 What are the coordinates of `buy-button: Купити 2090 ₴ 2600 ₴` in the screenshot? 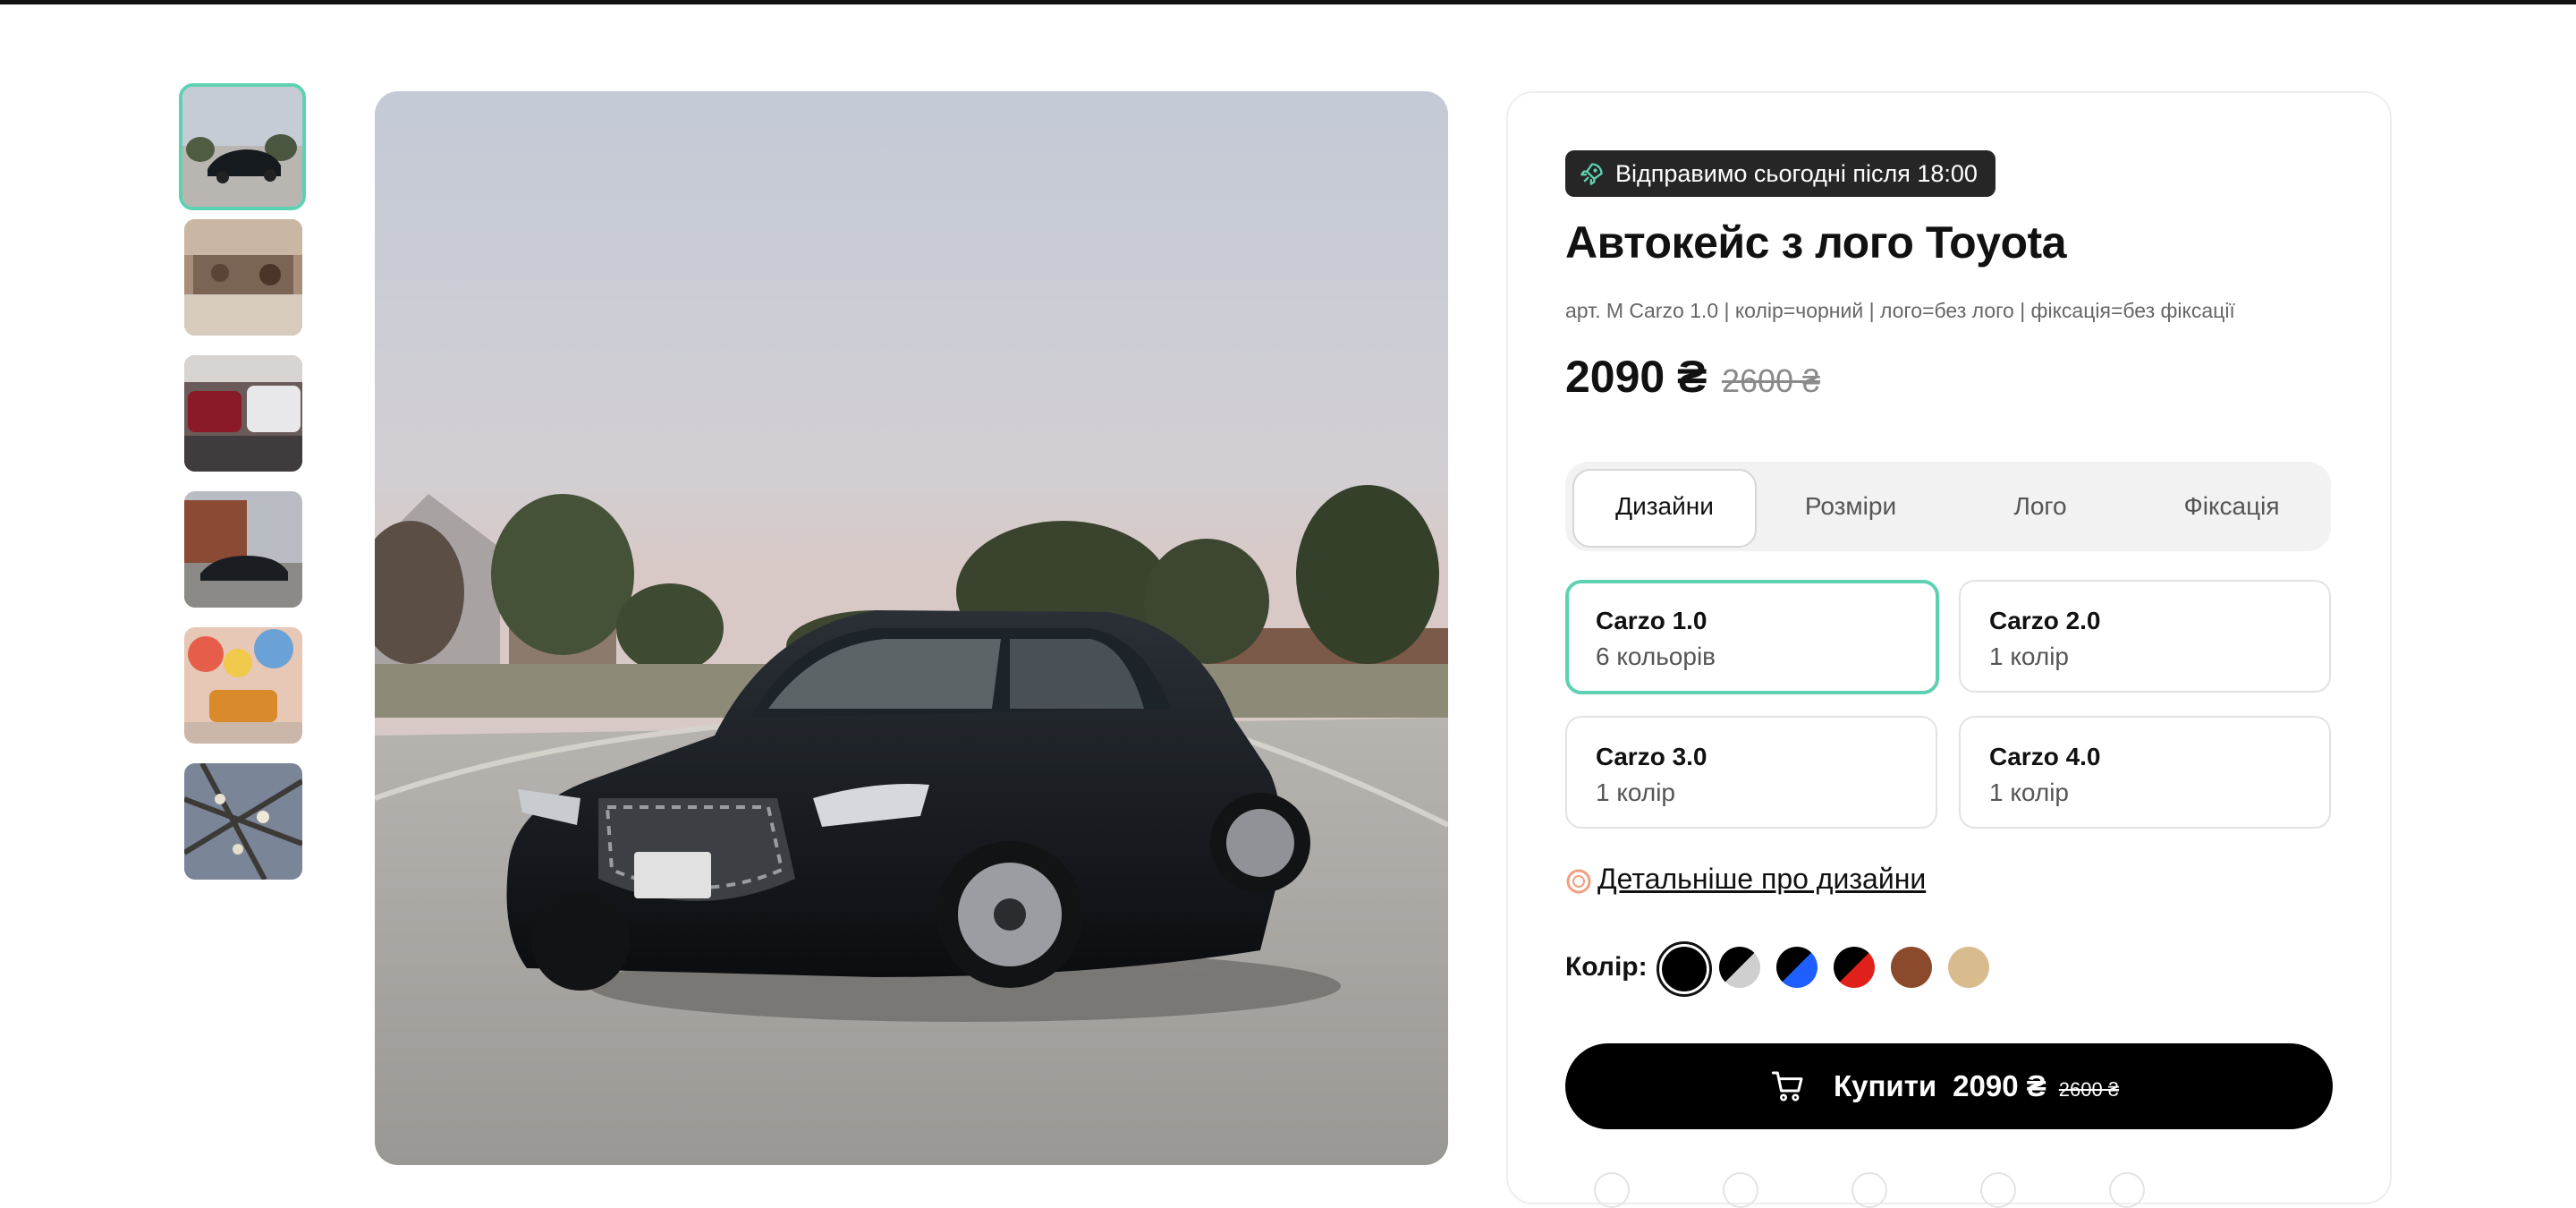 It's located at (1949, 1086).